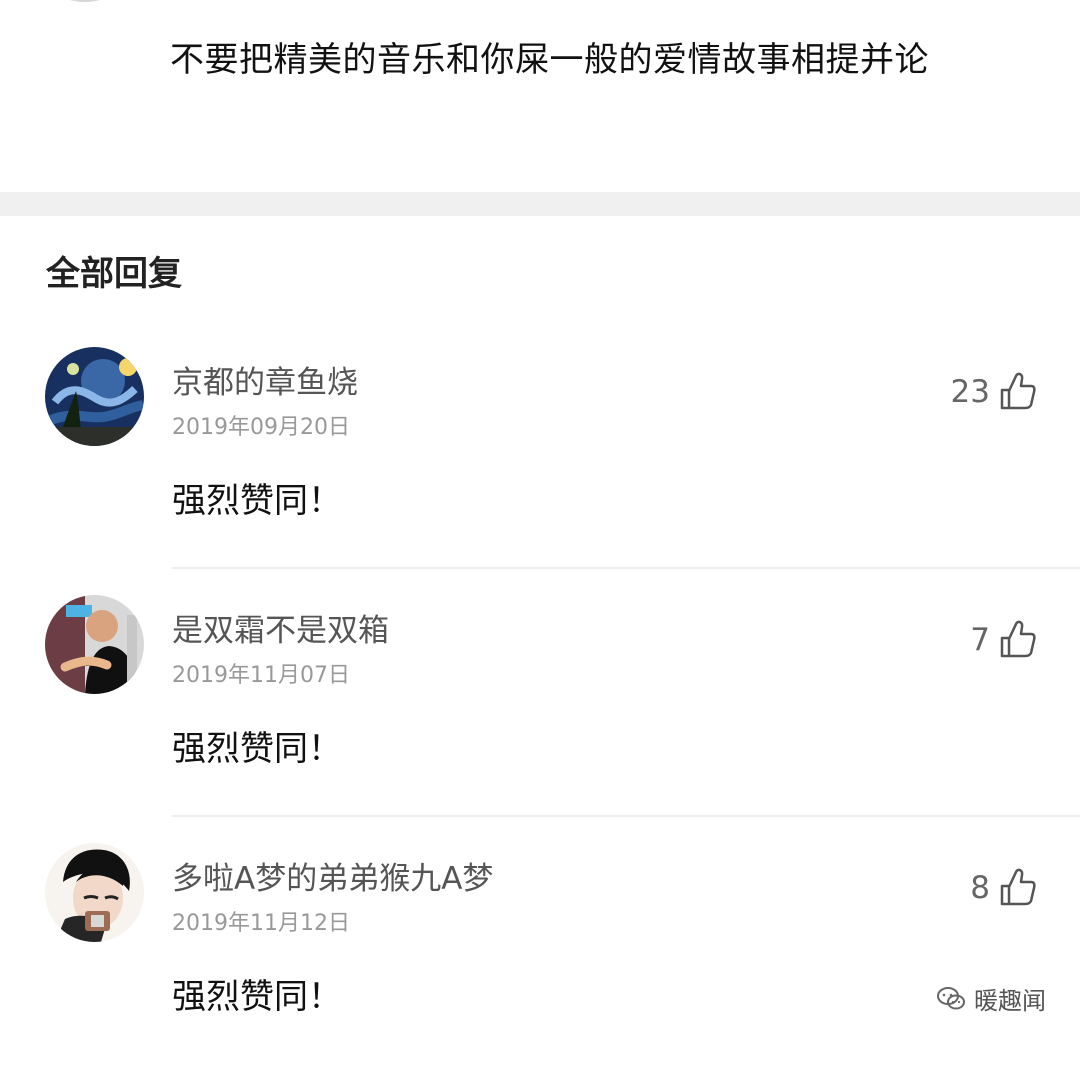 This screenshot has height=1091, width=1080. Describe the element at coordinates (1010, 1001) in the screenshot. I see `watermark-label: 暖趣闻` at that location.